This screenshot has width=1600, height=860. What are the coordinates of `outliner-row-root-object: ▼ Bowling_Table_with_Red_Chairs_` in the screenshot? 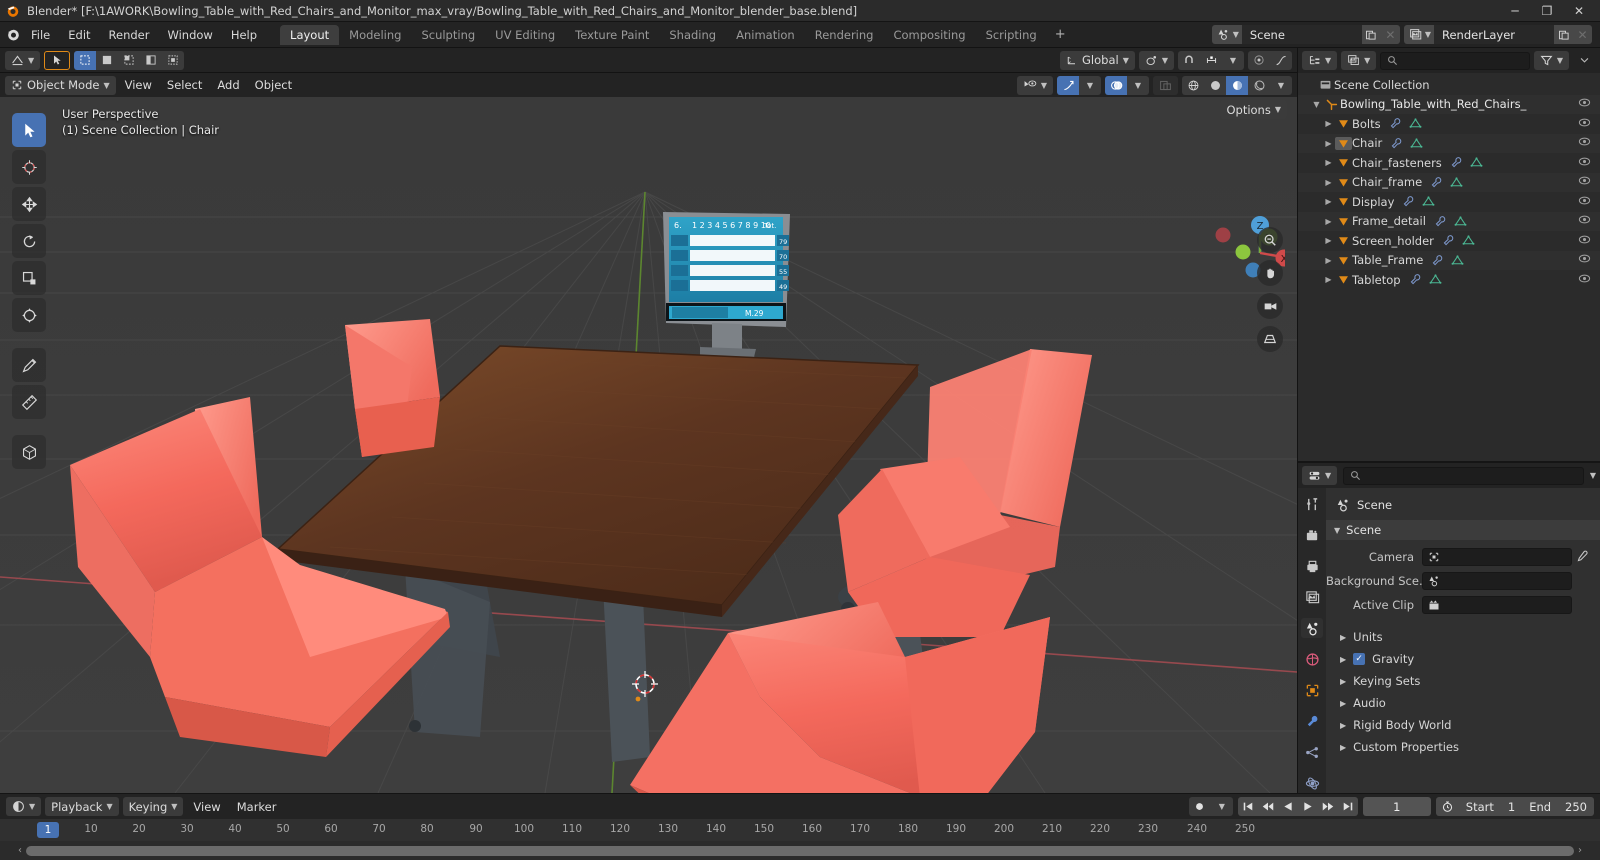 It's located at (1449, 104).